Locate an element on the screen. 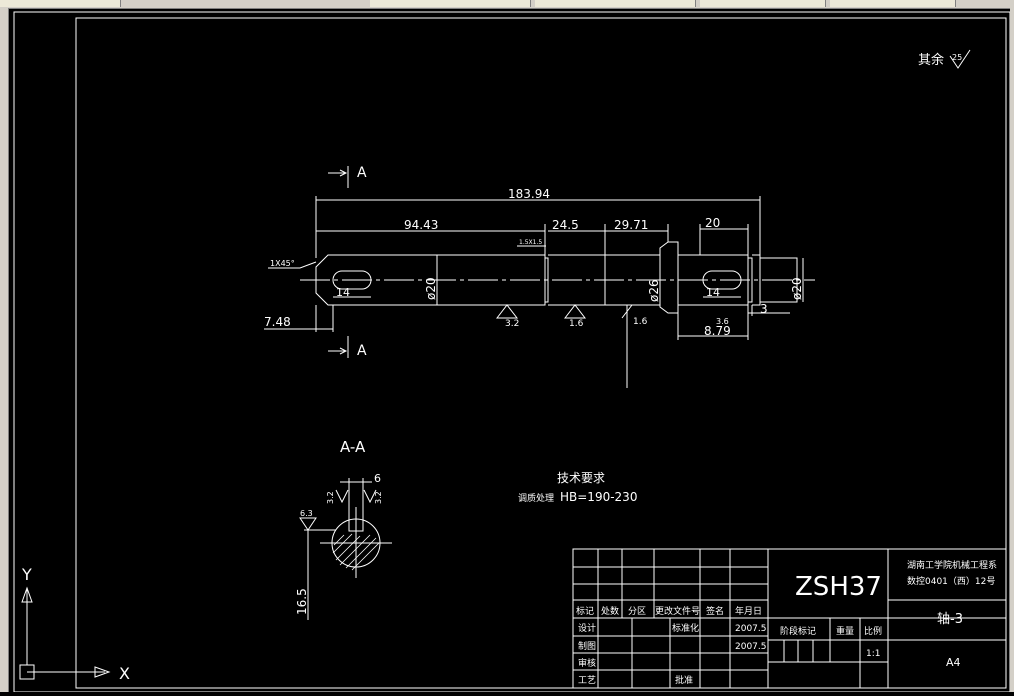  dimension-groove: 1.5X1.5 is located at coordinates (531, 243).